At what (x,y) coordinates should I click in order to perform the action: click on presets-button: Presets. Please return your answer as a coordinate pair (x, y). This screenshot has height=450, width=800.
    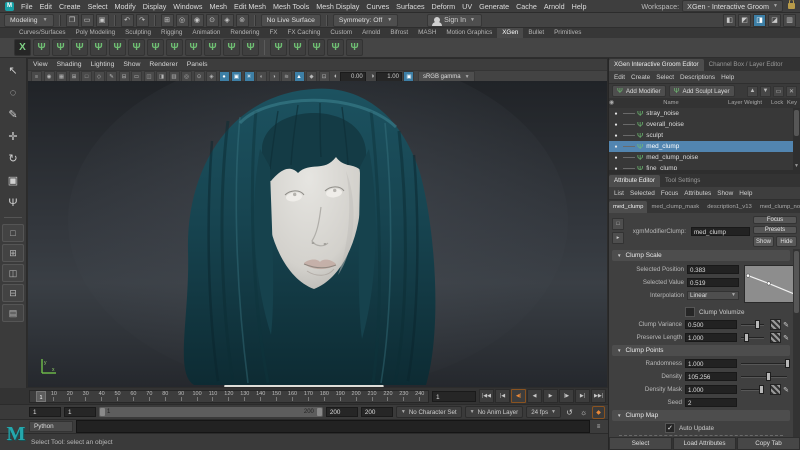
    Looking at the image, I should click on (775, 230).